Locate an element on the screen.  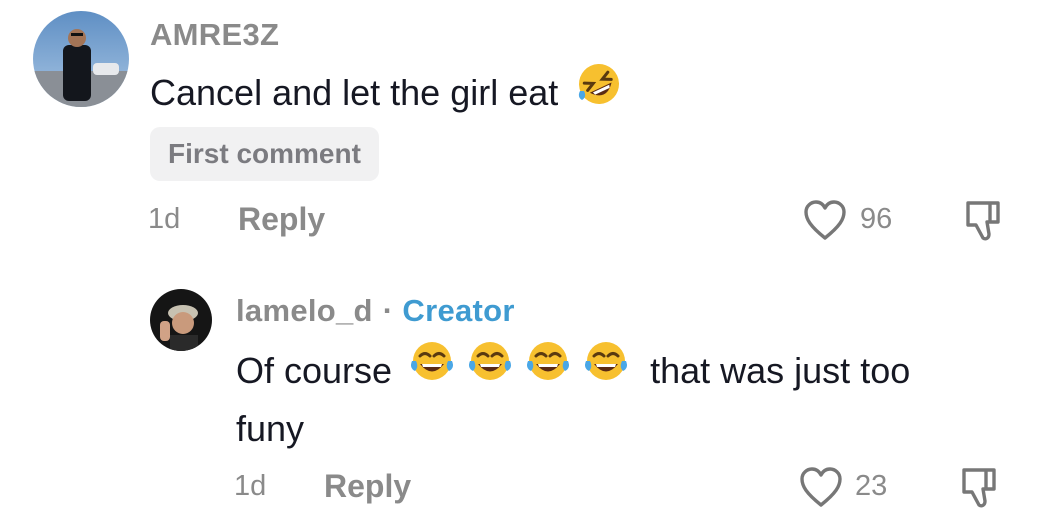
reply-text-line1: Of course that was just too is located at coordinates (573, 371).